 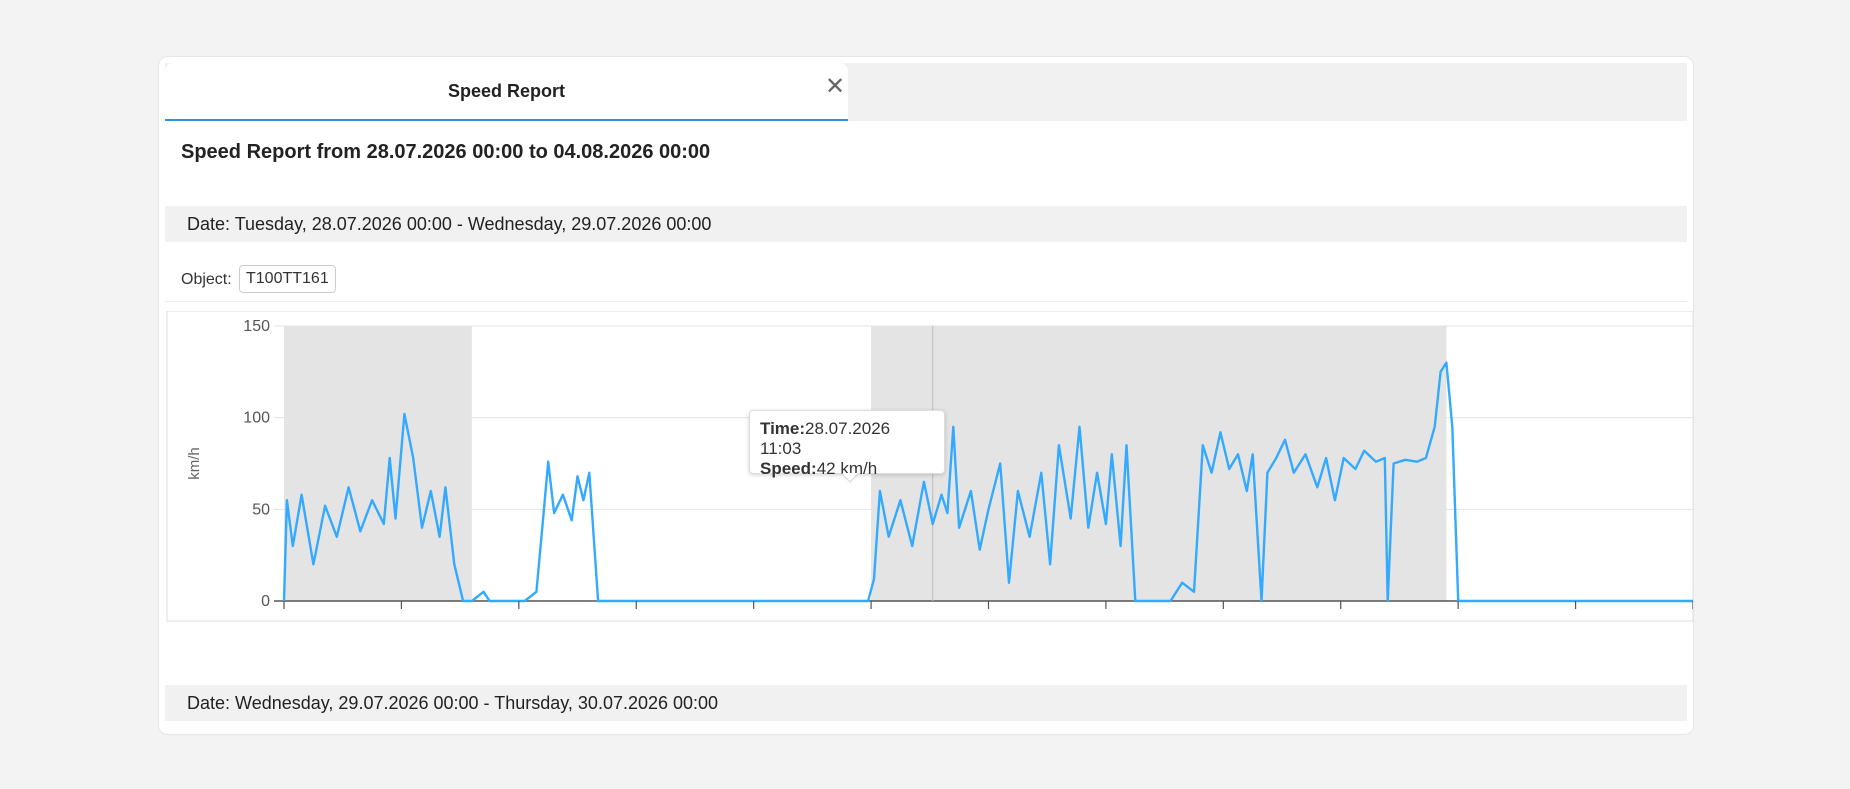 What do you see at coordinates (256, 418) in the screenshot?
I see `y-tick-label: 100` at bounding box center [256, 418].